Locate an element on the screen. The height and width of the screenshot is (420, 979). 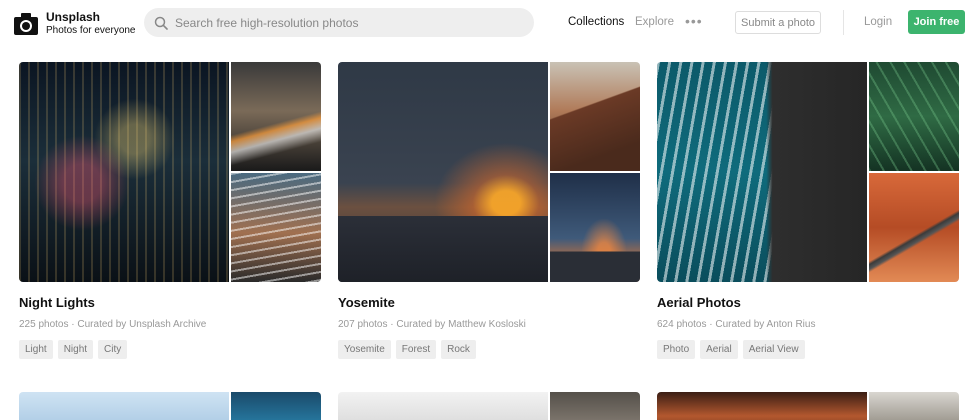
brand-name: Unsplash is located at coordinates (73, 17).